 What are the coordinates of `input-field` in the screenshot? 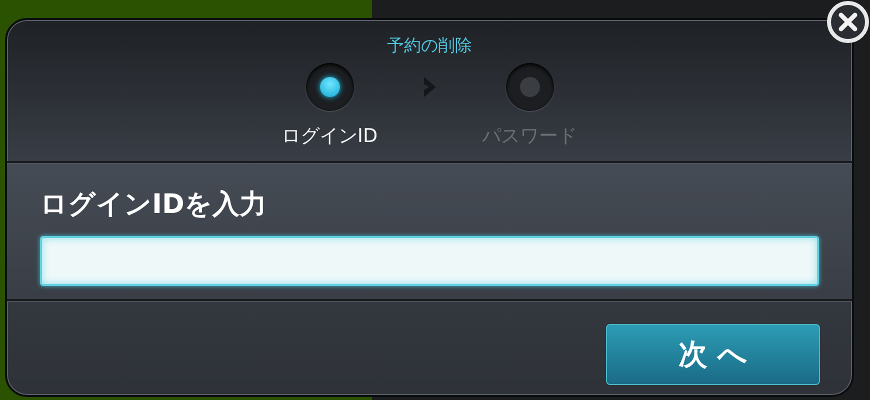 It's located at (429, 261).